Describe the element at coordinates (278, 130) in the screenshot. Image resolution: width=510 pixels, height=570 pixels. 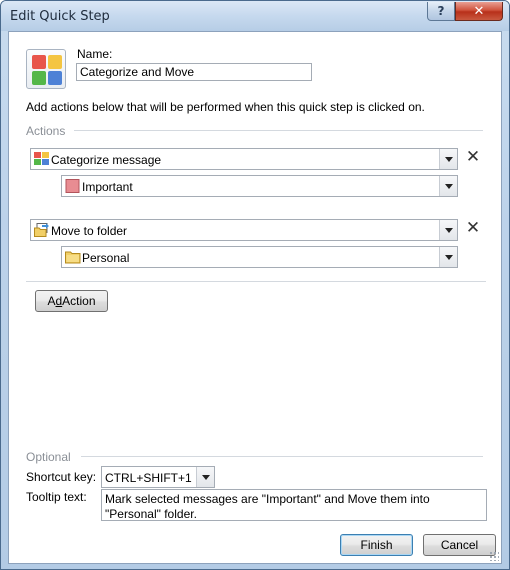
I see `actions-divider` at that location.